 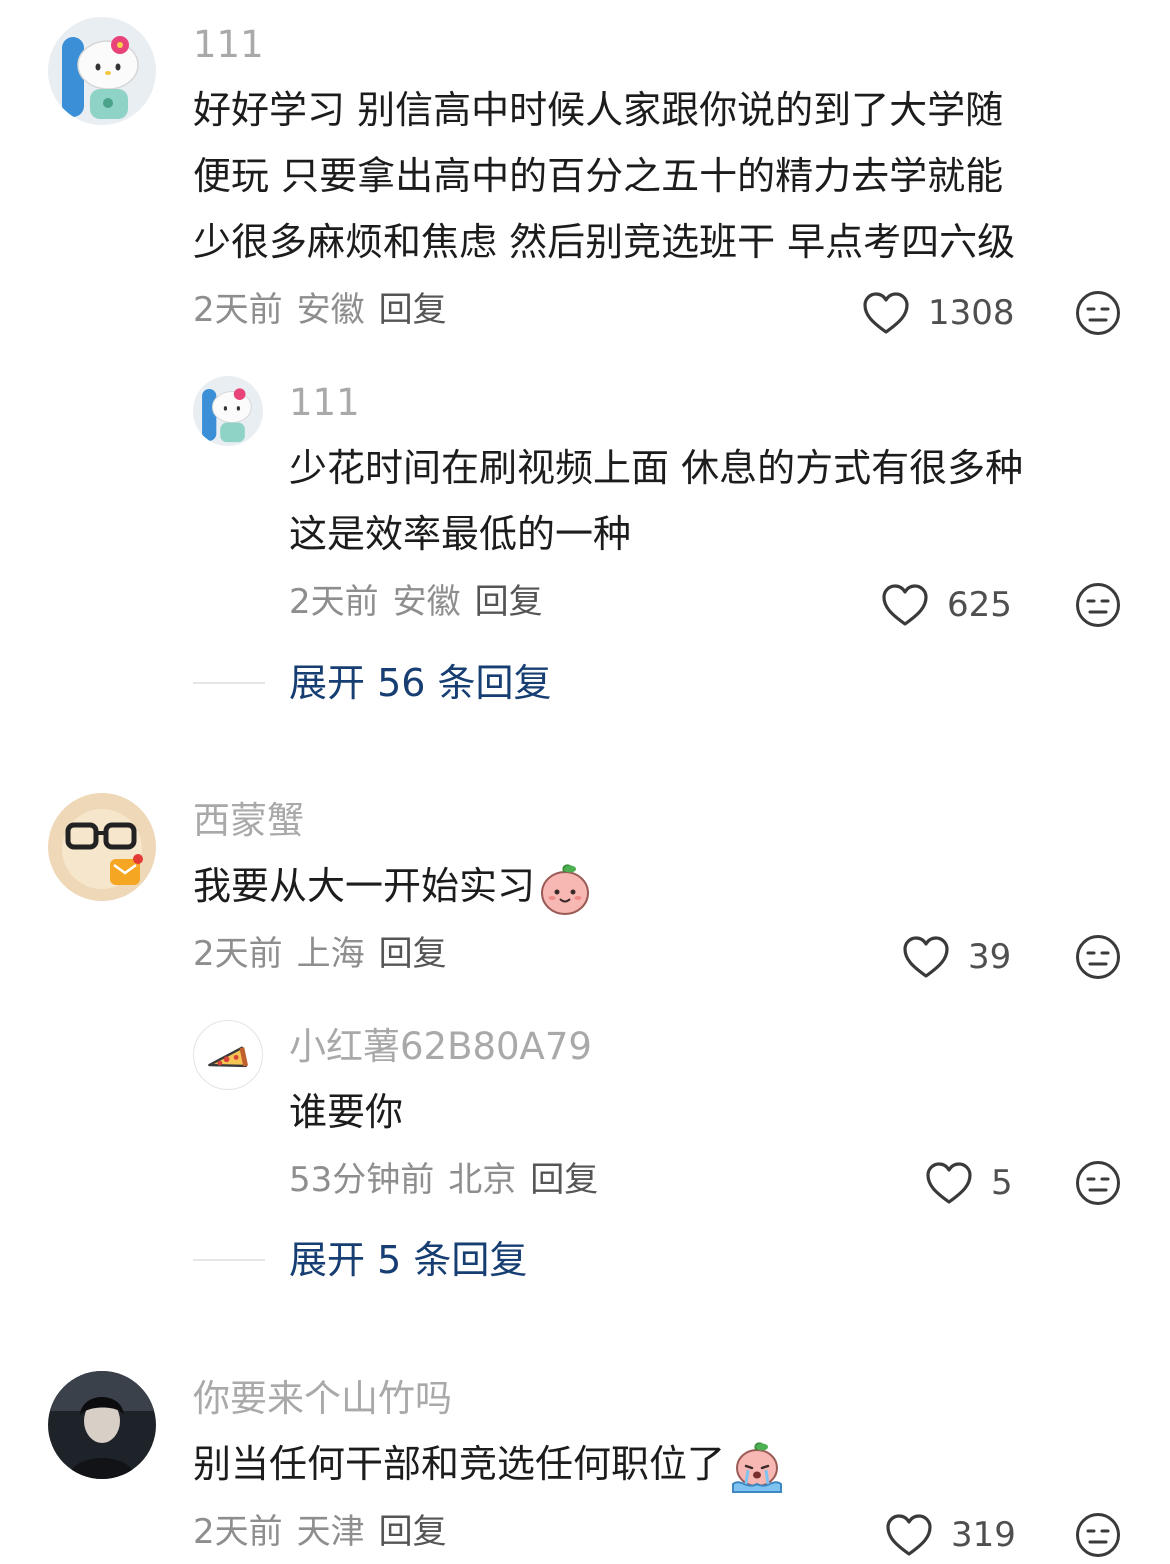 I want to click on comment-meta: 2天前 天津 回复, so click(x=327, y=1532).